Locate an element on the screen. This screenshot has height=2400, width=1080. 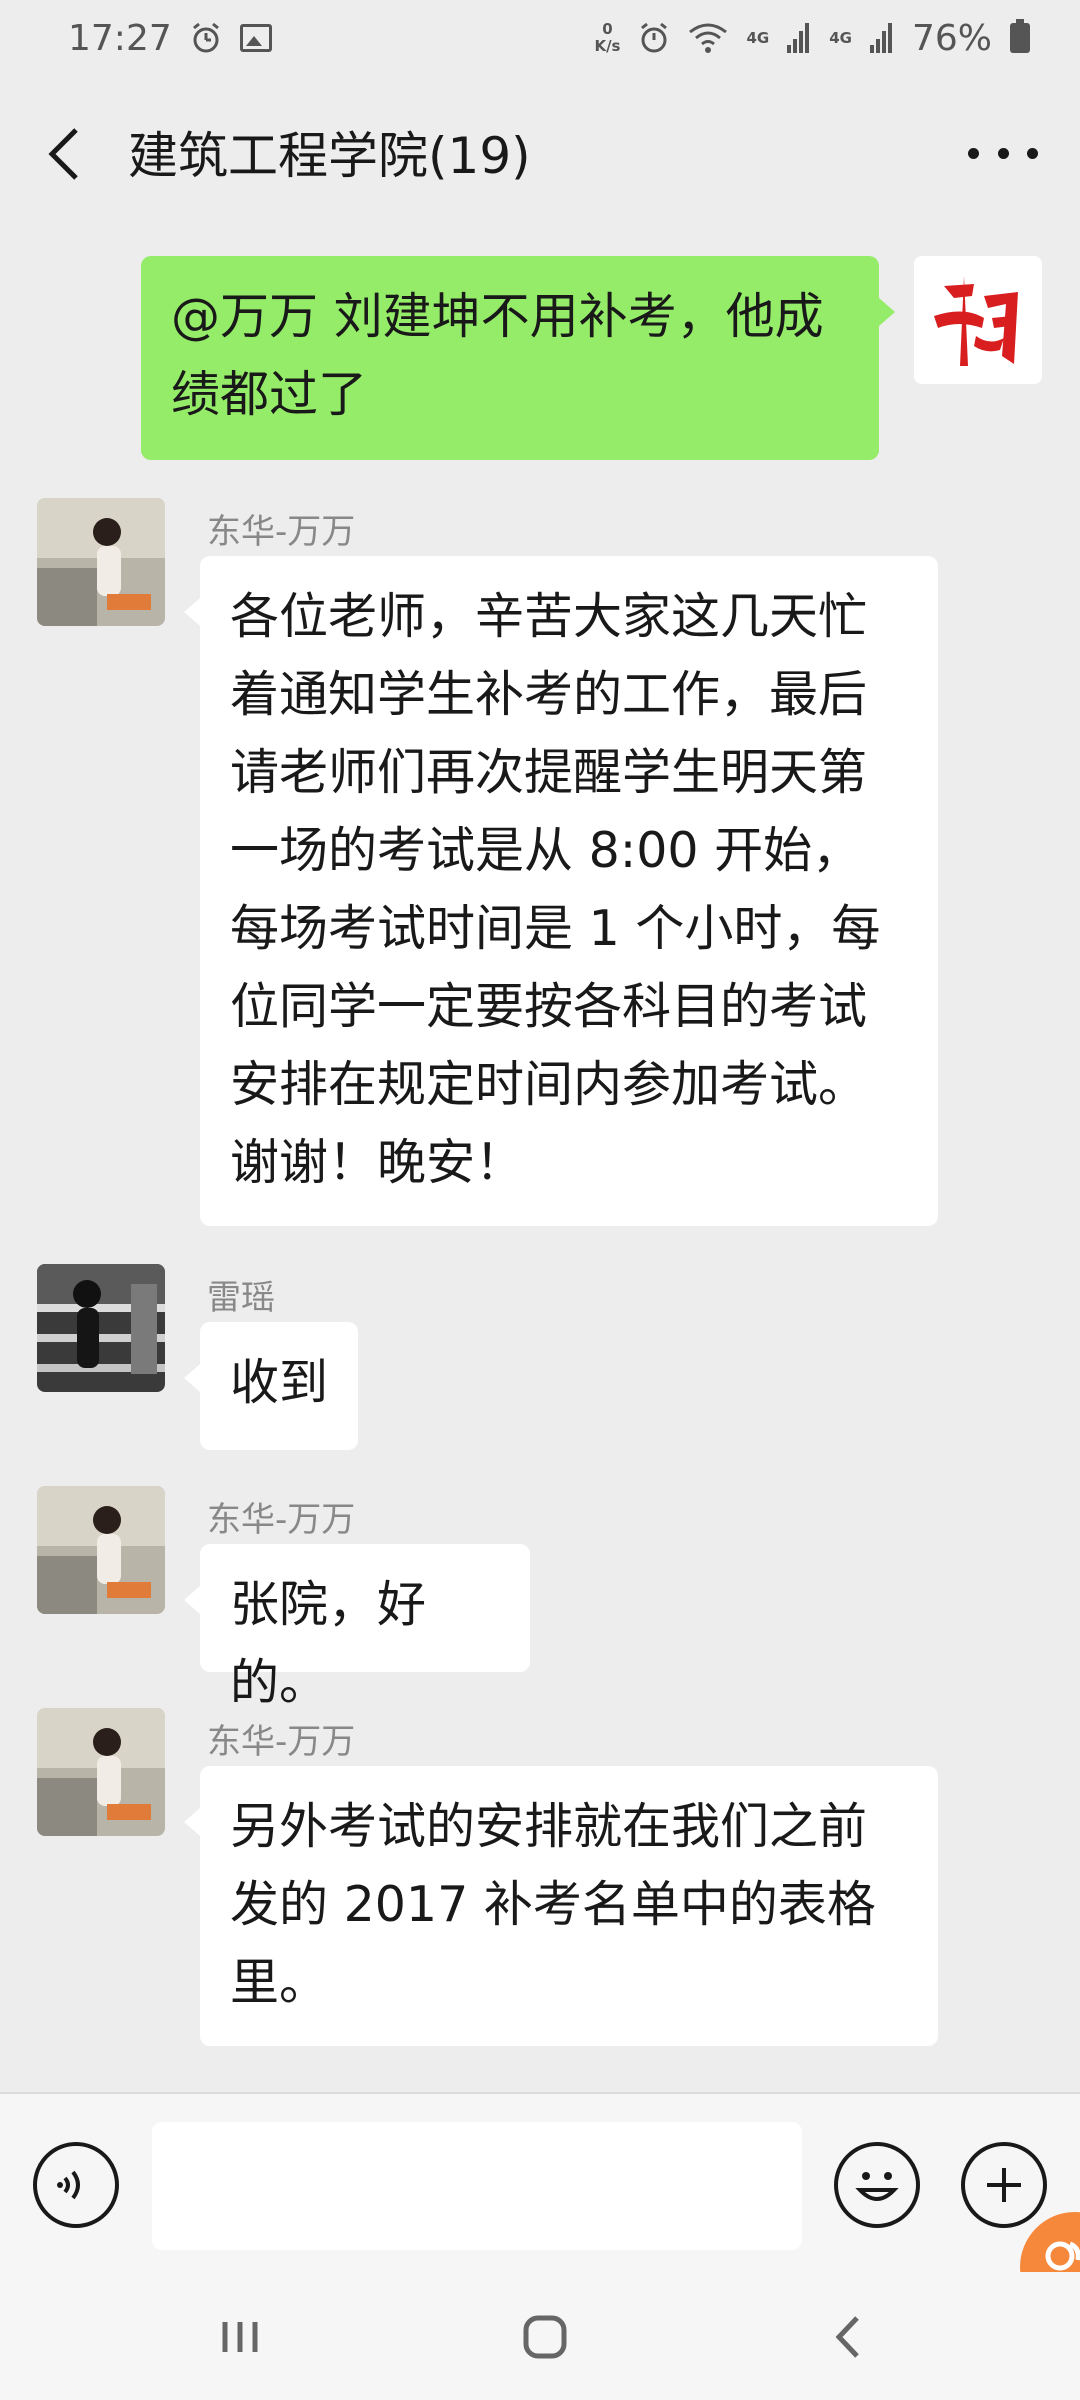
message-bubble-outgoing: @万万 刘建坤不用补考，他成绩都过了 is located at coordinates (518, 358).